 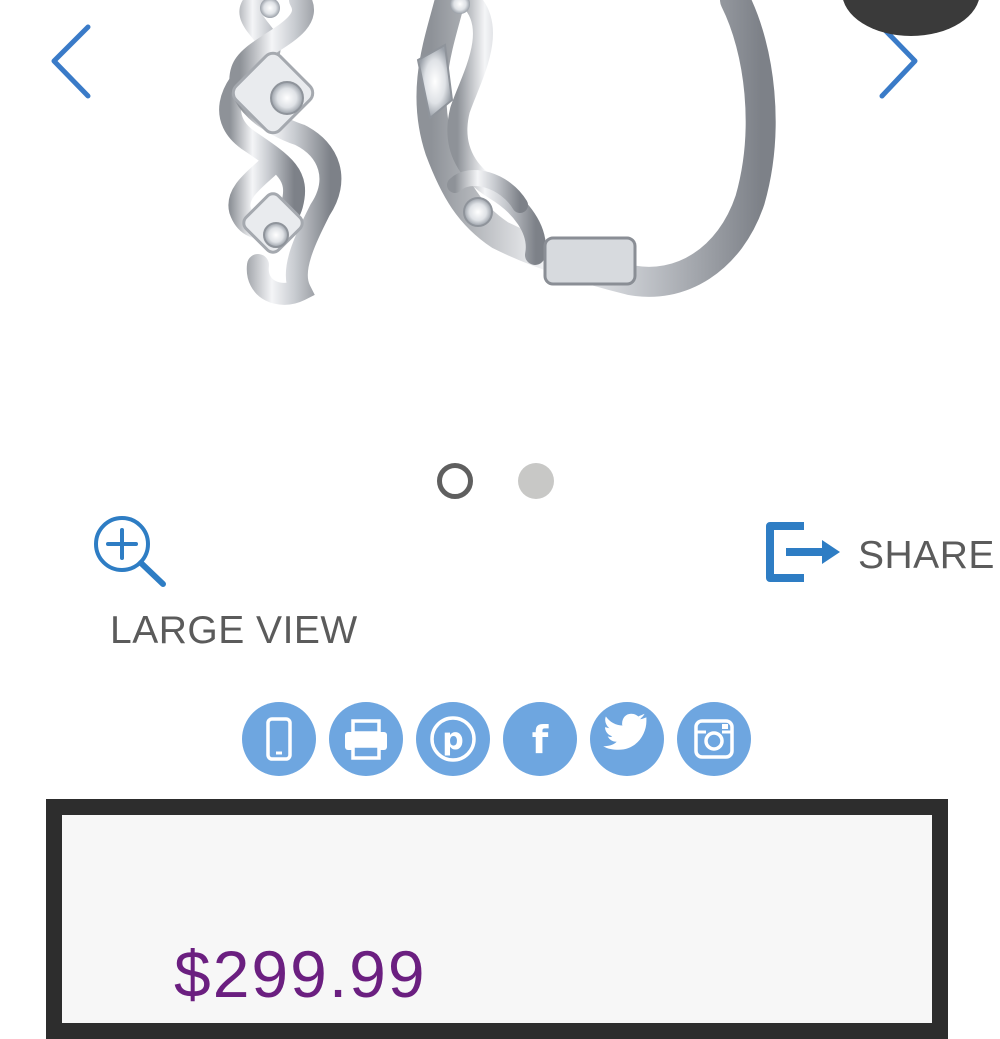 I want to click on print-button, so click(x=366, y=739).